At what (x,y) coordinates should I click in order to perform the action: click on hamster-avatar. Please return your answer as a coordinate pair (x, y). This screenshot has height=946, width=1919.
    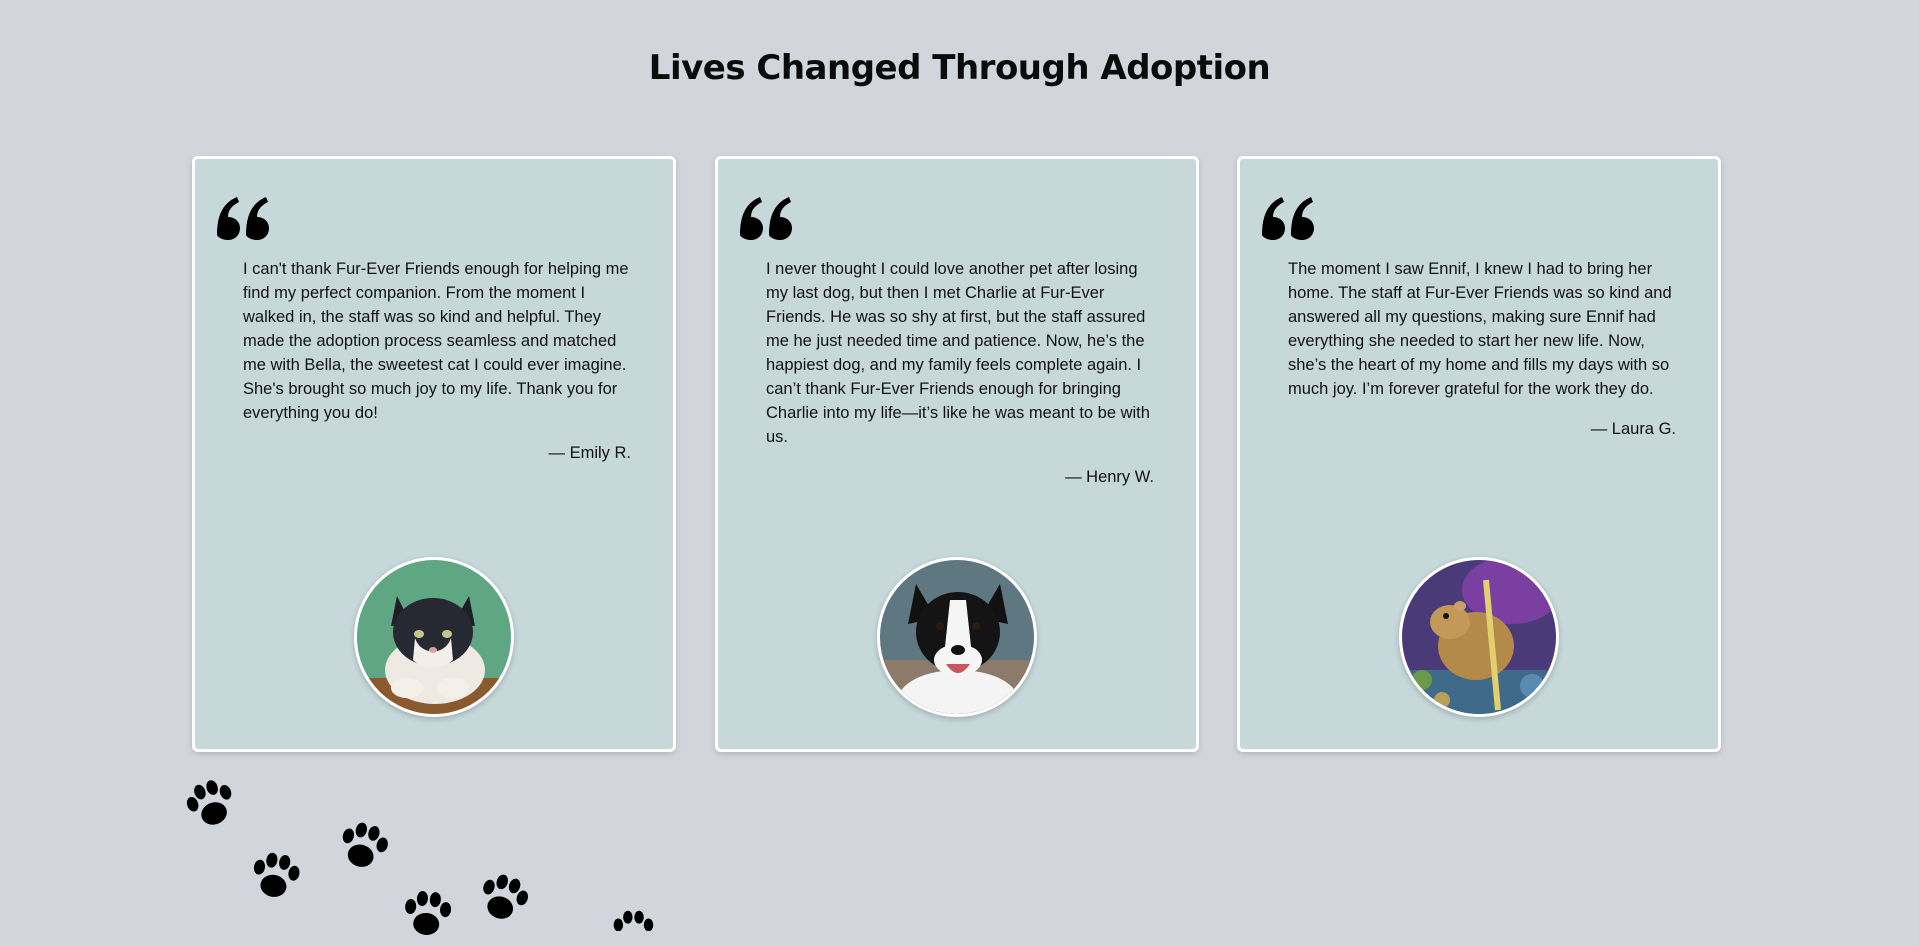
    Looking at the image, I should click on (1479, 637).